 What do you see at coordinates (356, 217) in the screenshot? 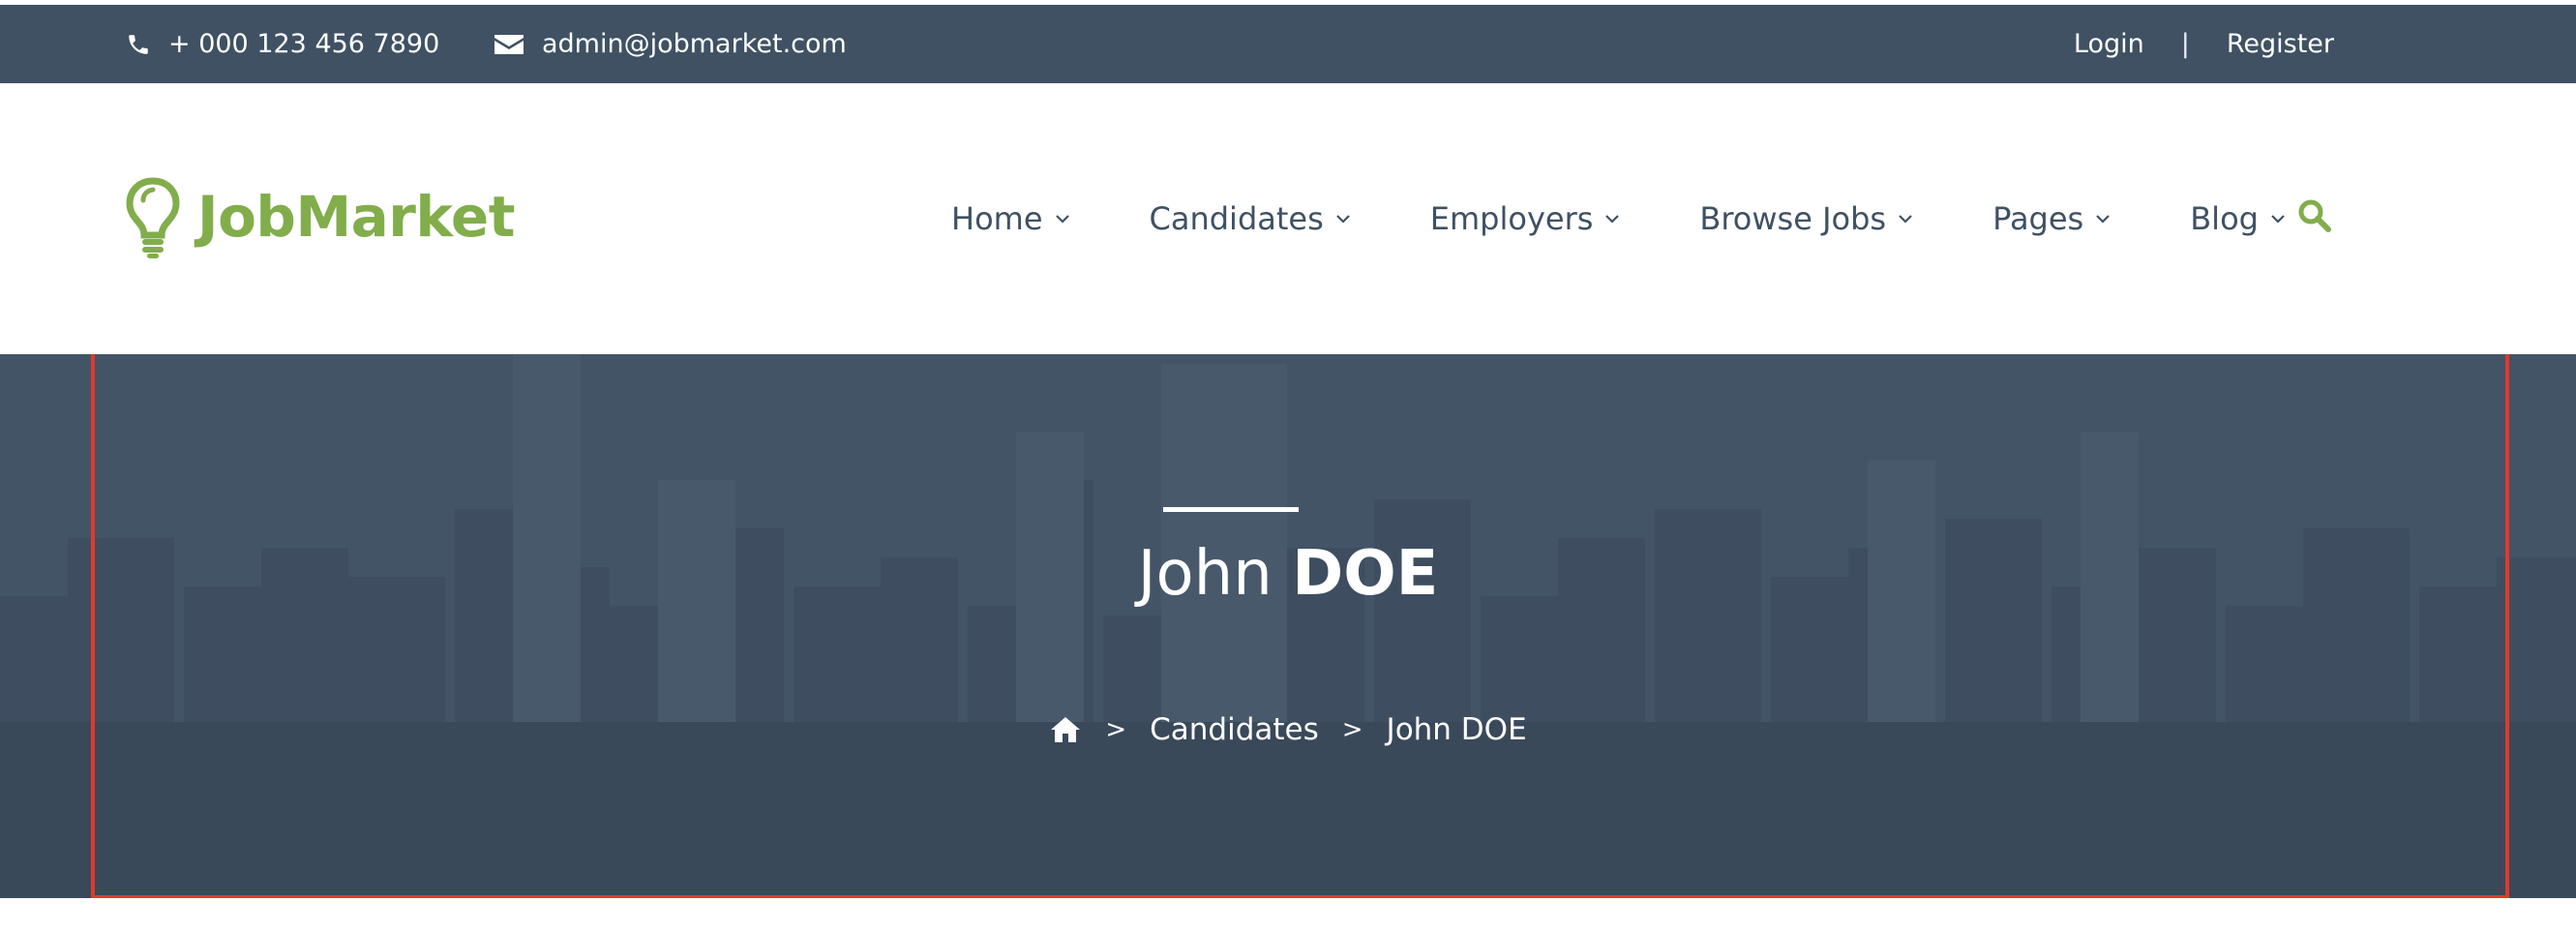
I see `brand-name: JobMarket` at bounding box center [356, 217].